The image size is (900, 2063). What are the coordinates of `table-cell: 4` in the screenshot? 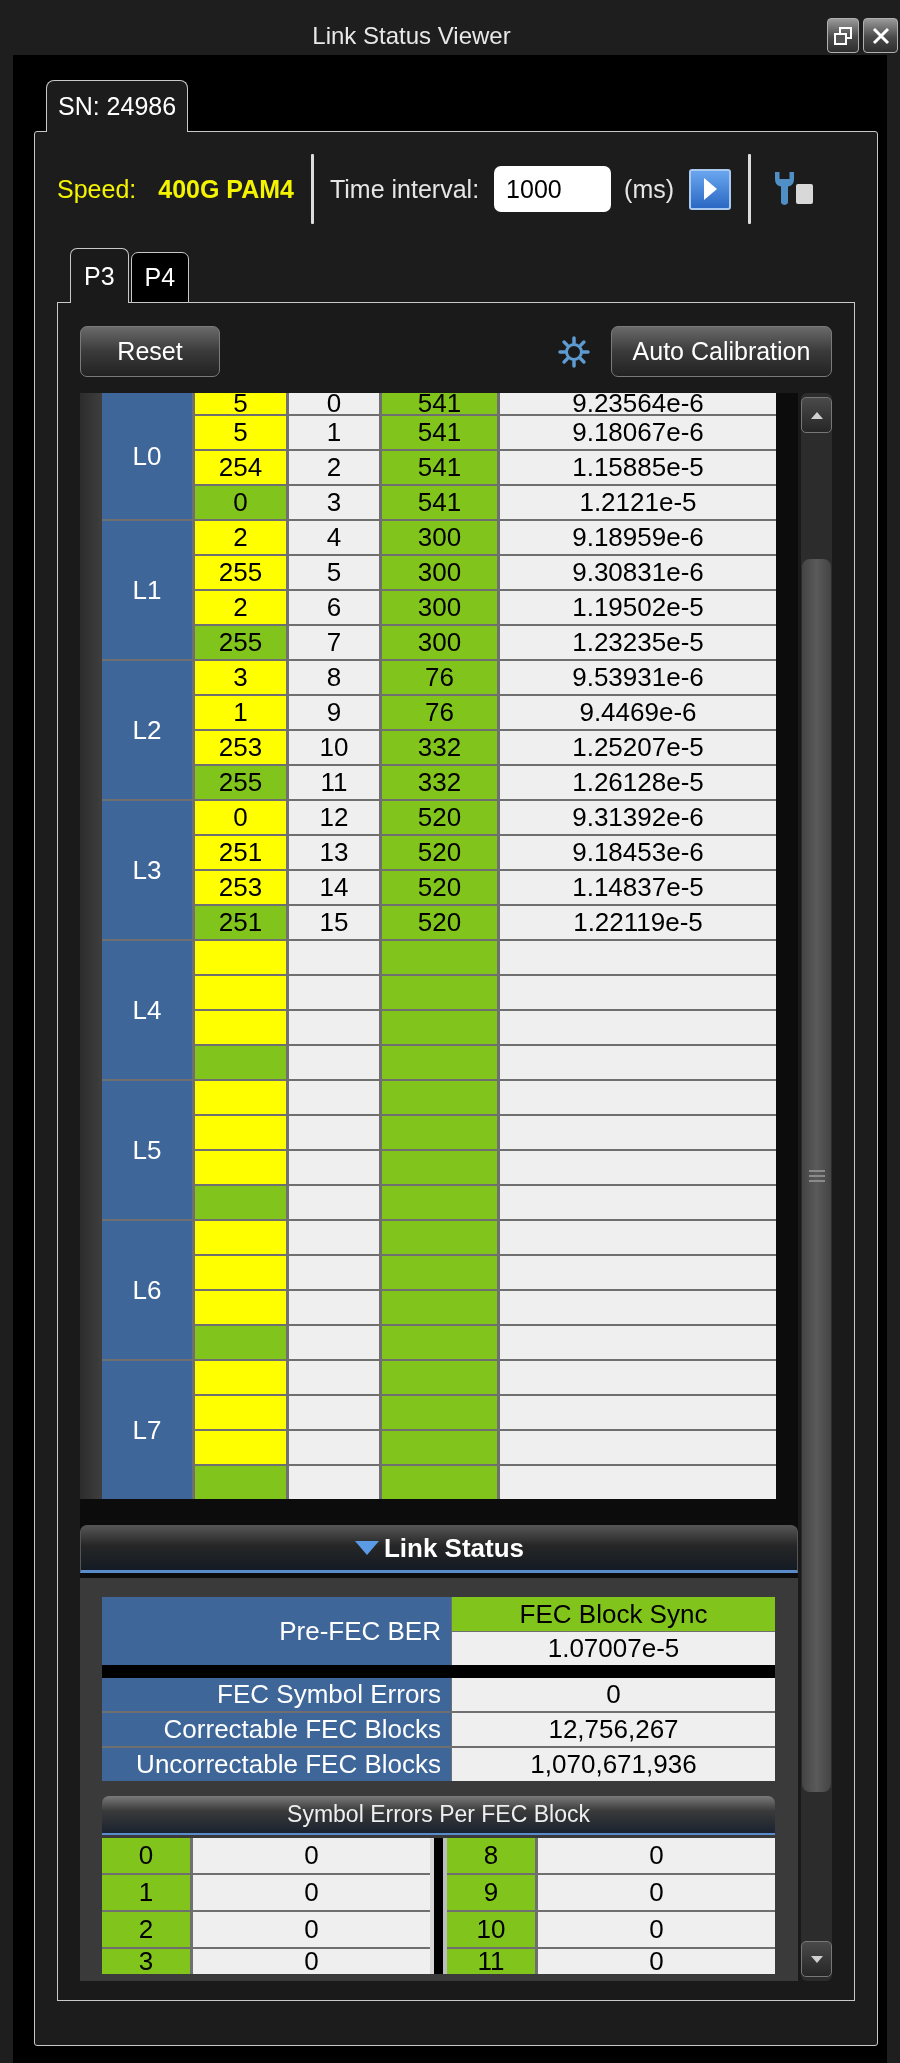 It's located at (334, 537).